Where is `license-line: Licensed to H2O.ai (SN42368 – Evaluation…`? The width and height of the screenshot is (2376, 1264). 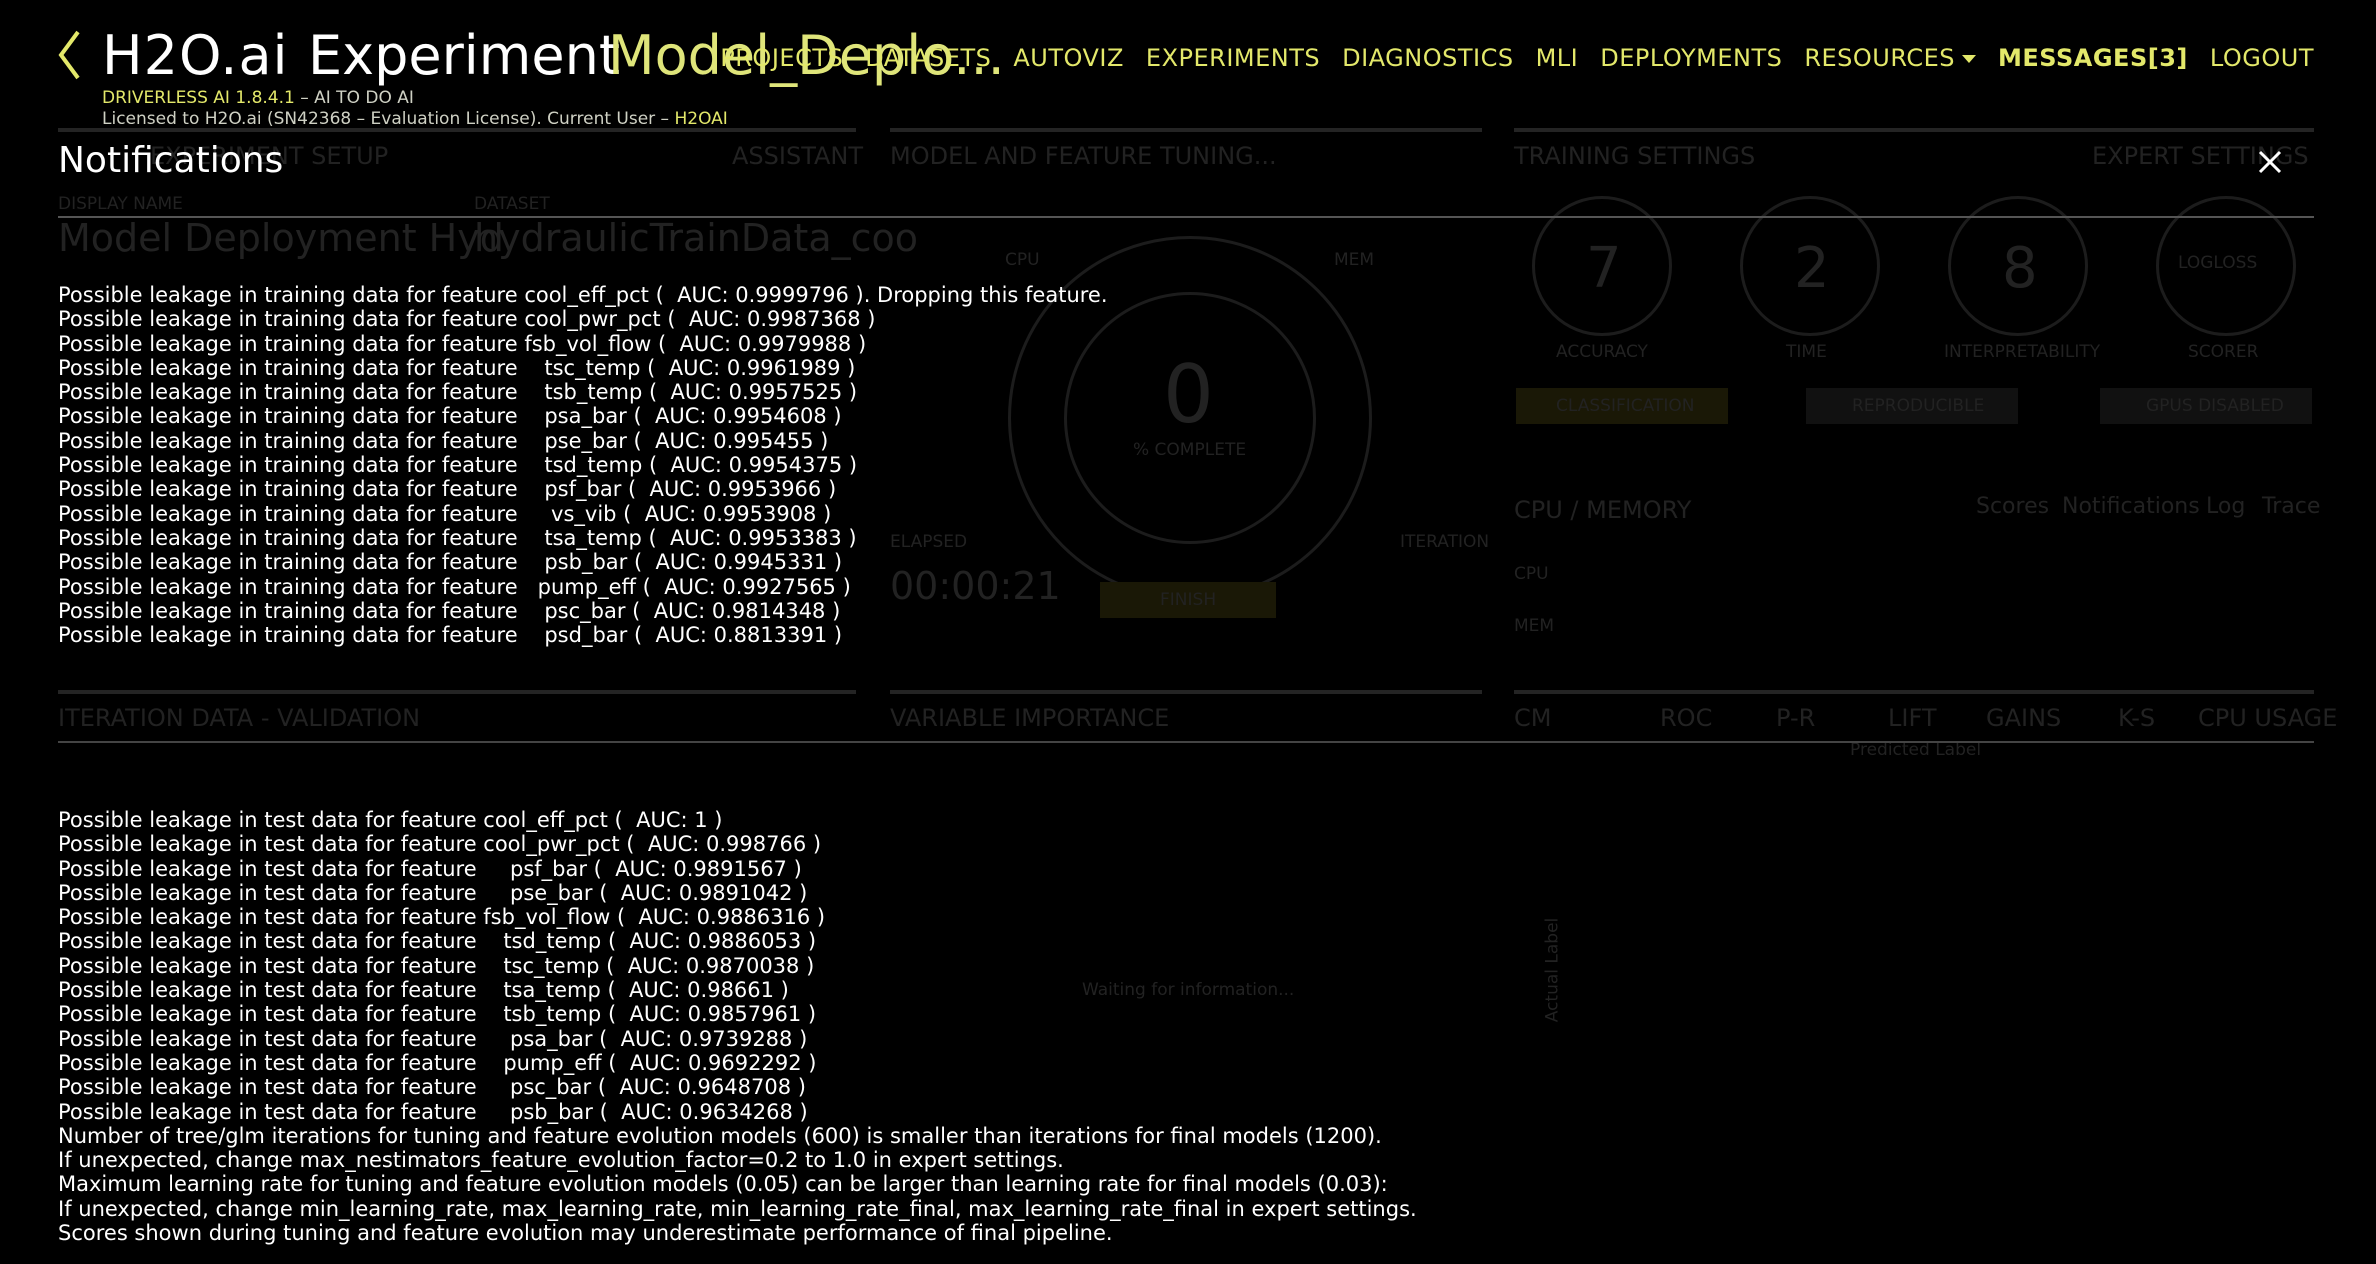
license-line: Licensed to H2O.ai (SN42368 – Evaluation… is located at coordinates (415, 119).